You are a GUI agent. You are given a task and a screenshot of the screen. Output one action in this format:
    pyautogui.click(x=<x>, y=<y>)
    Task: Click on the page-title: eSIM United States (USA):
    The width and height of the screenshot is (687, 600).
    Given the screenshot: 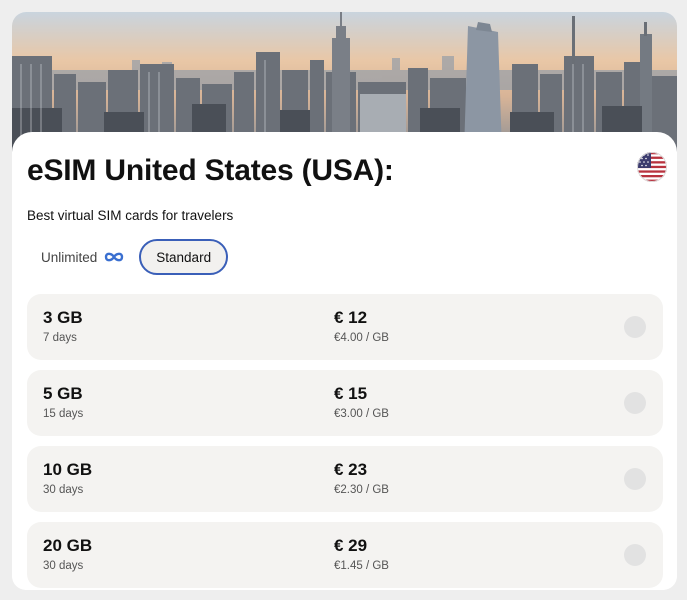 What is the action you would take?
    pyautogui.click(x=210, y=170)
    